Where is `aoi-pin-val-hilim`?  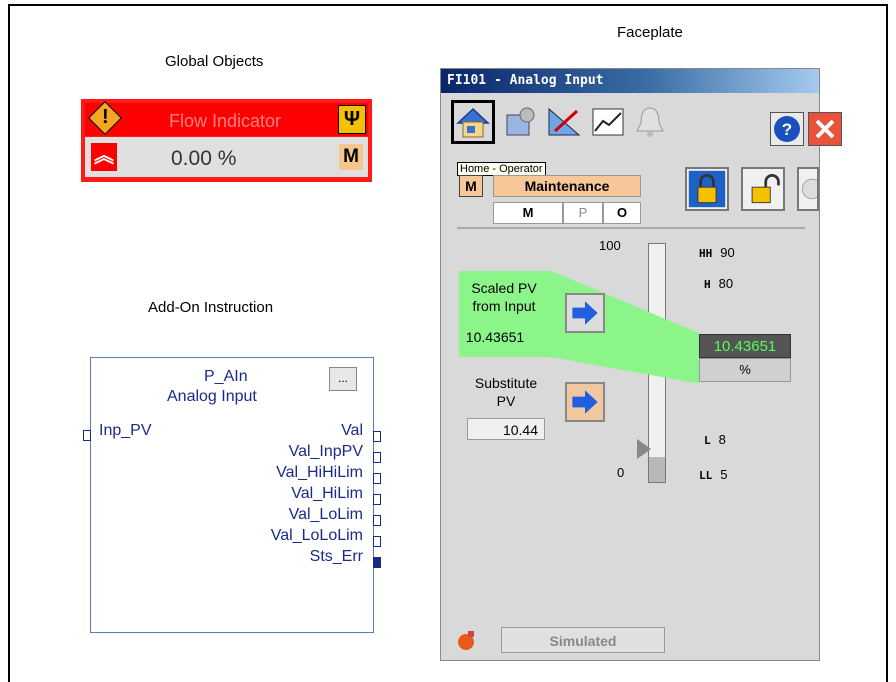
aoi-pin-val-hilim is located at coordinates (377, 499).